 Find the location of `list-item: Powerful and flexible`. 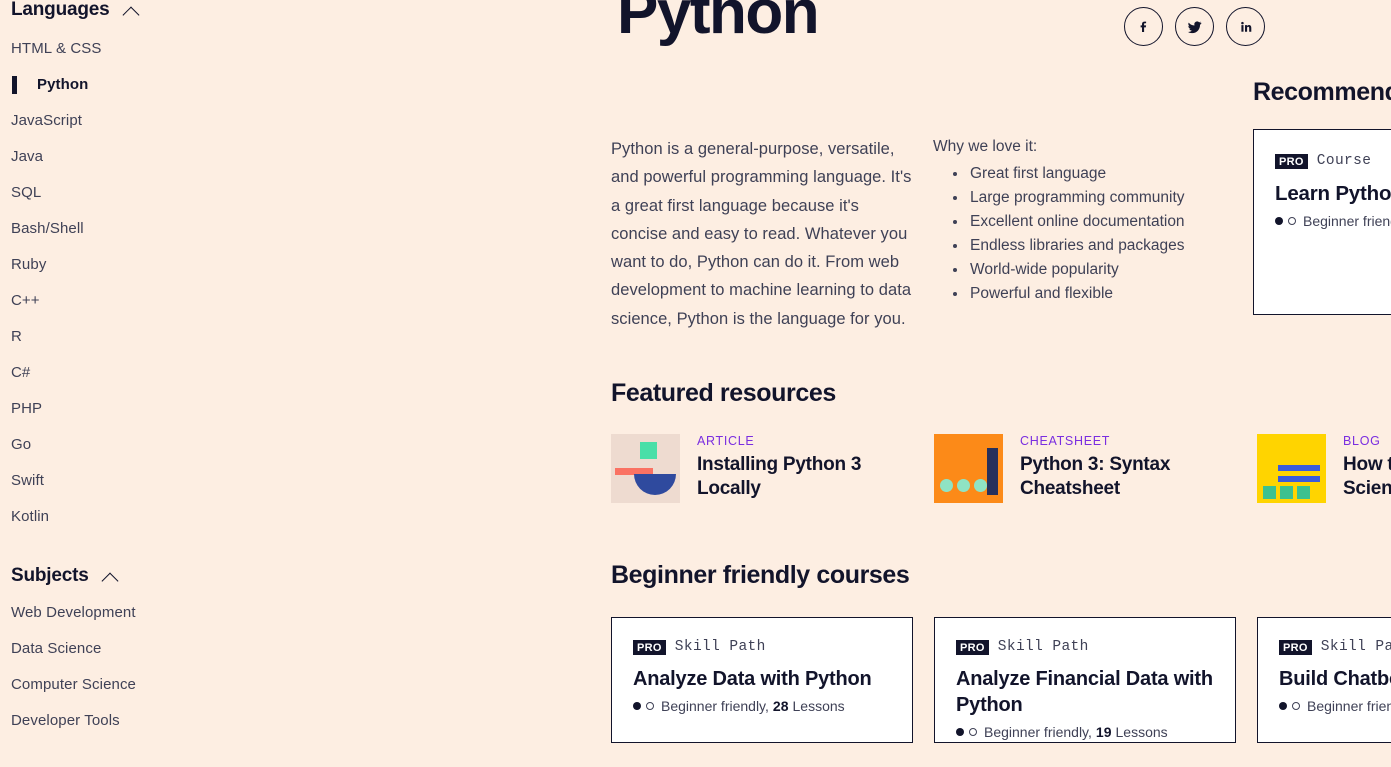

list-item: Powerful and flexible is located at coordinates (1100, 294).